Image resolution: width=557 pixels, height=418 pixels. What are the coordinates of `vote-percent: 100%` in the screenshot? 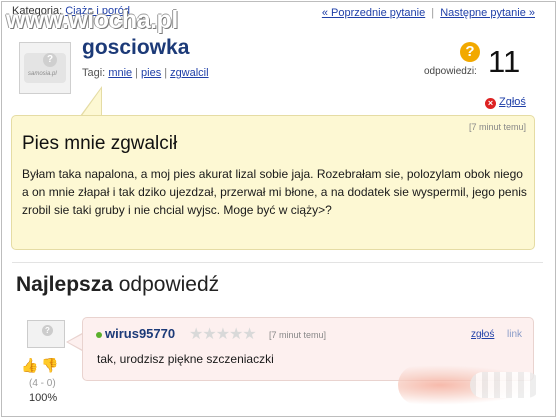 It's located at (43, 398).